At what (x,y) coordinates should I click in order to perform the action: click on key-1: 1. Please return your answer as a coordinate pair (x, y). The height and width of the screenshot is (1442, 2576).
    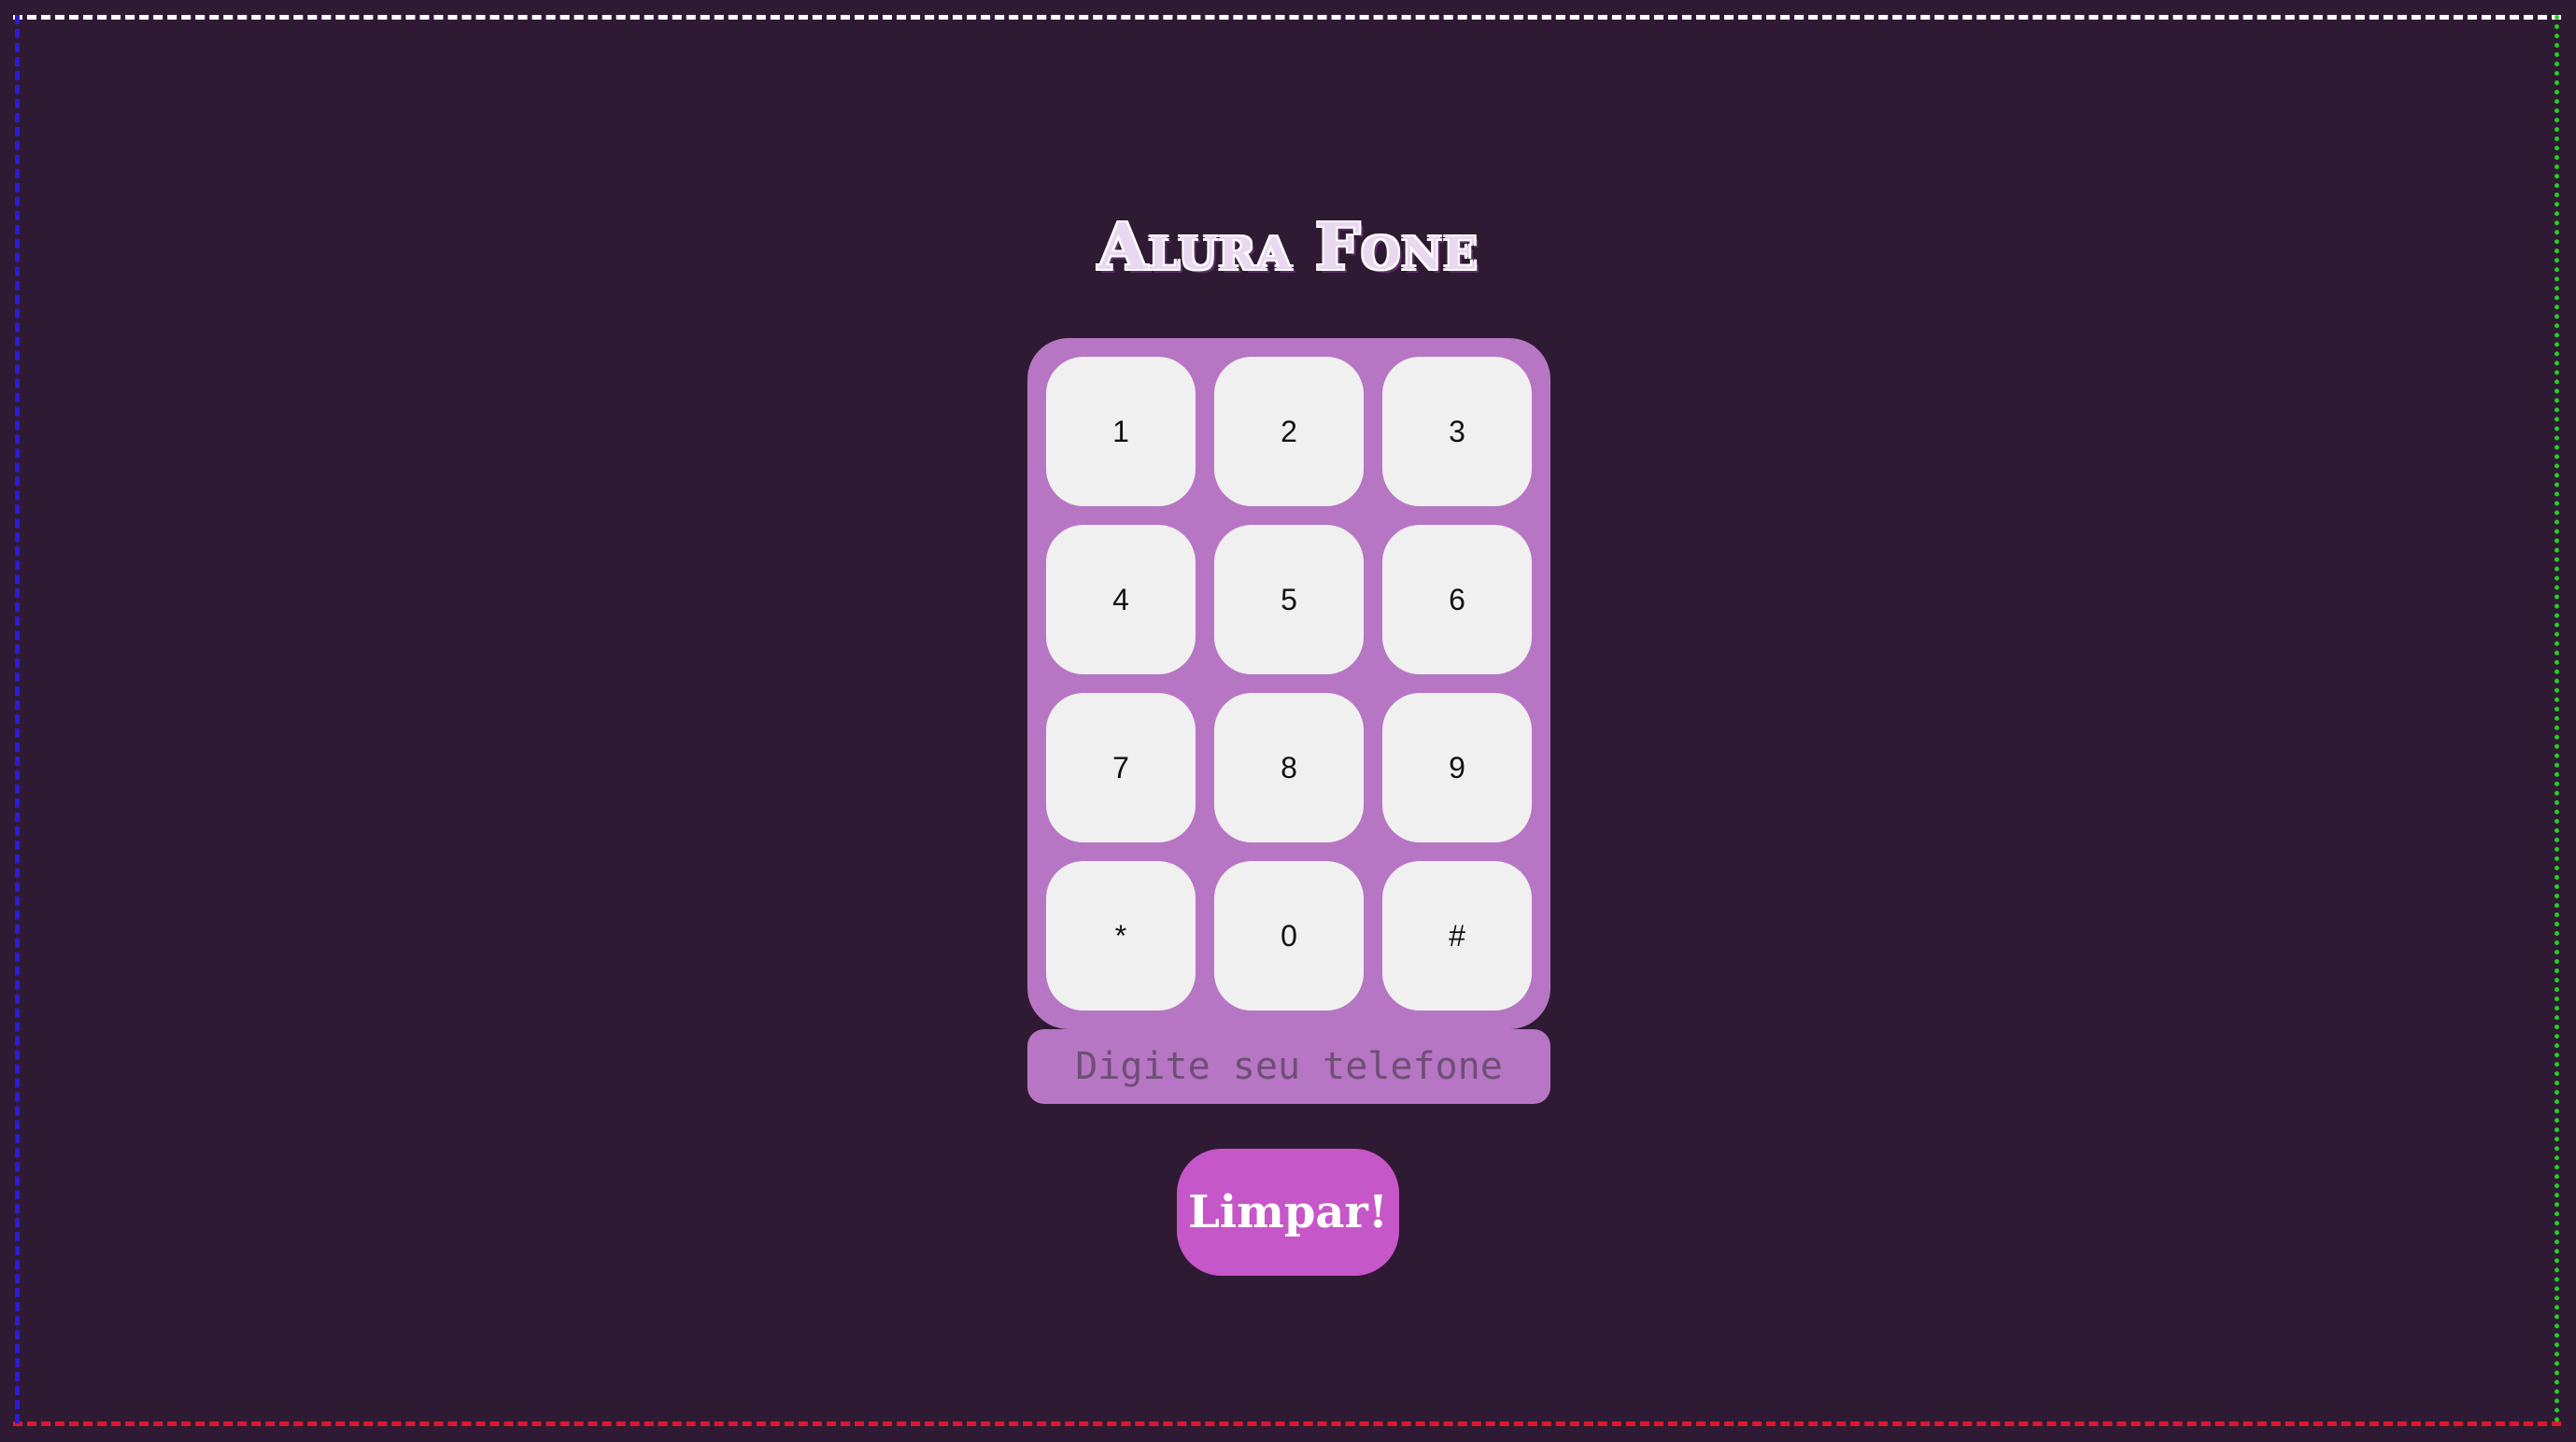
    Looking at the image, I should click on (1121, 431).